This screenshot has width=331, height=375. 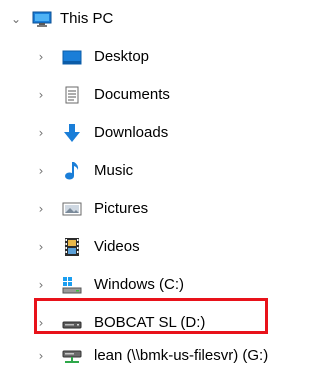 I want to click on chevron-down-icon: ⌄, so click(x=16, y=19).